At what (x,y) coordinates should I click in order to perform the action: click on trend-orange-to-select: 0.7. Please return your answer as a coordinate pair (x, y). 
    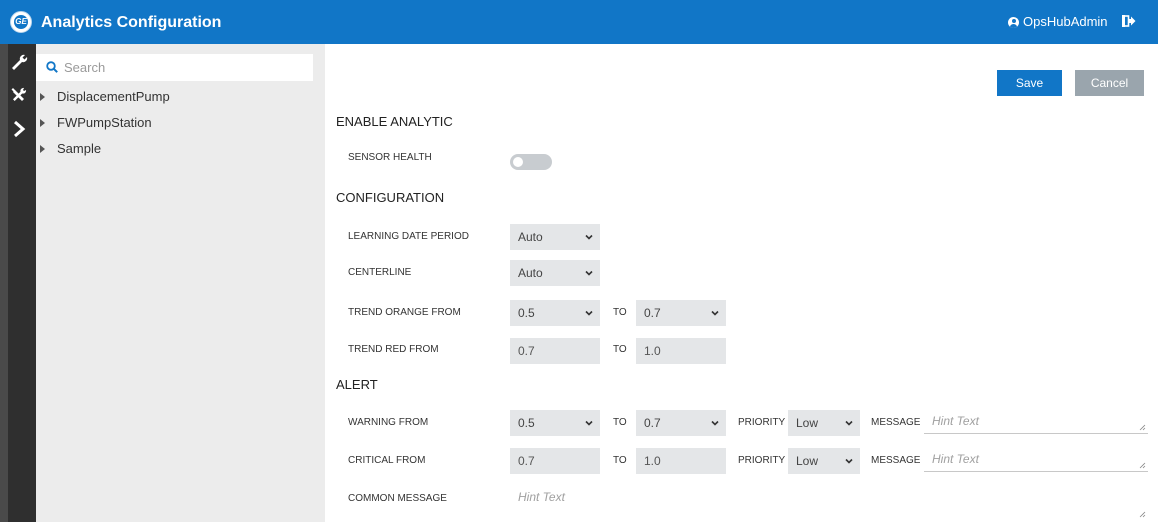
    Looking at the image, I should click on (681, 313).